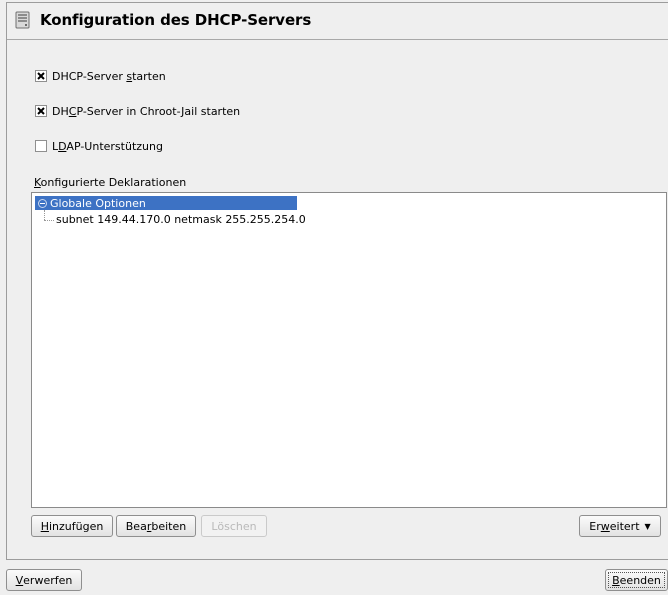 Image resolution: width=668 pixels, height=595 pixels. What do you see at coordinates (42, 203) in the screenshot?
I see `collapse-icon` at bounding box center [42, 203].